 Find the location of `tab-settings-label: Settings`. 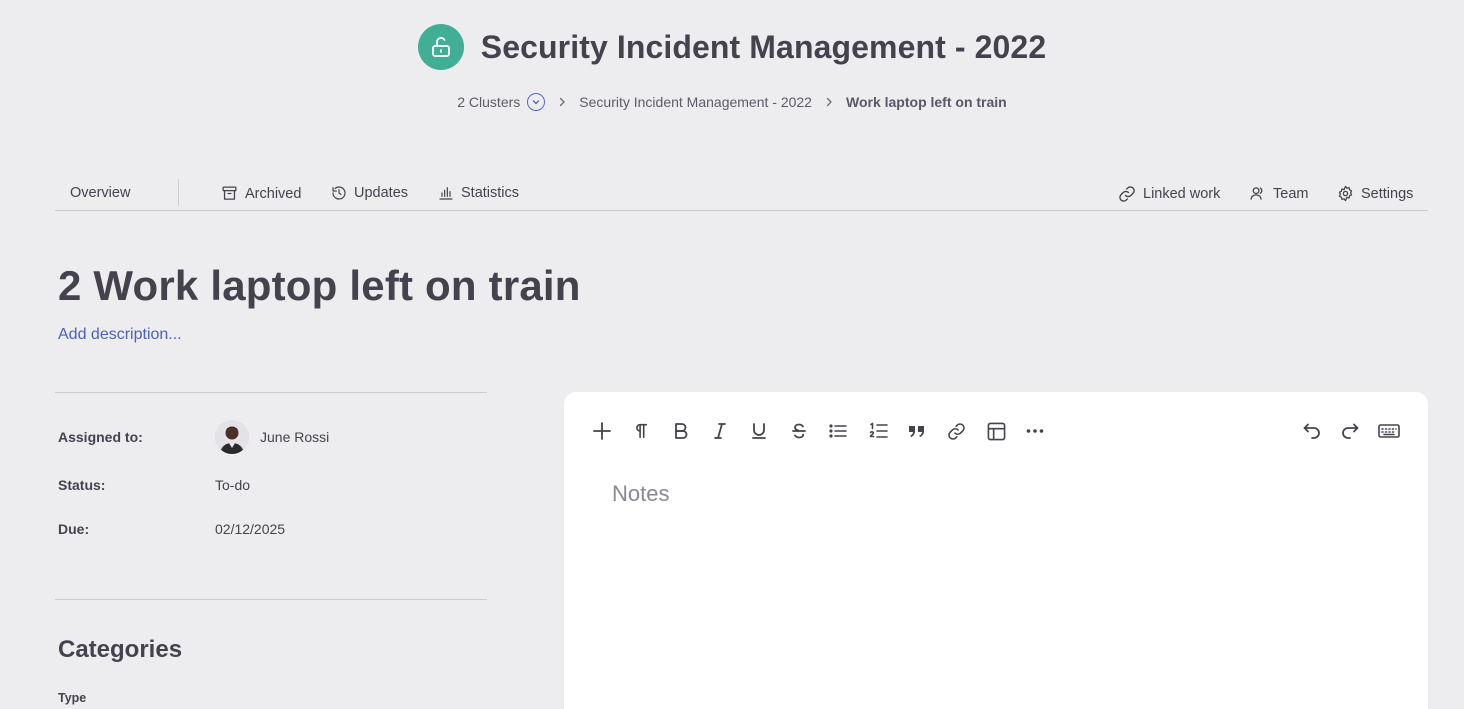

tab-settings-label: Settings is located at coordinates (1387, 193).